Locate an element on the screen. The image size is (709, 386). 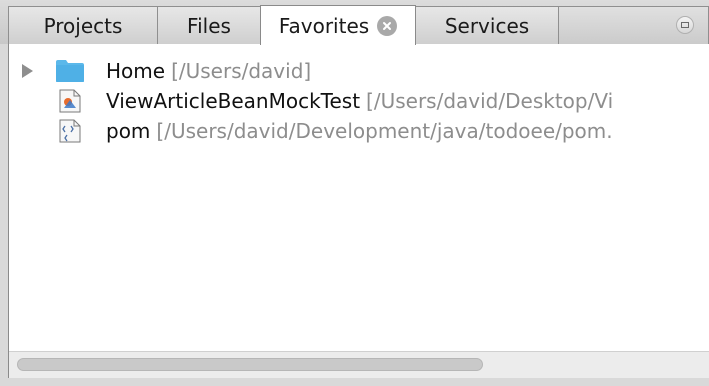
close-tab-icon is located at coordinates (387, 25).